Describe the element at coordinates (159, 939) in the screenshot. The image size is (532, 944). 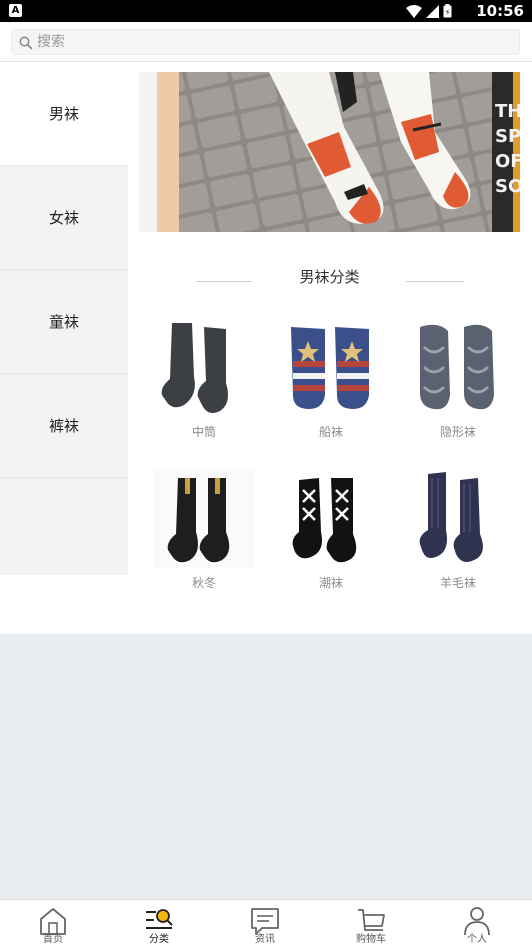
I see `tab-label: 分类` at that location.